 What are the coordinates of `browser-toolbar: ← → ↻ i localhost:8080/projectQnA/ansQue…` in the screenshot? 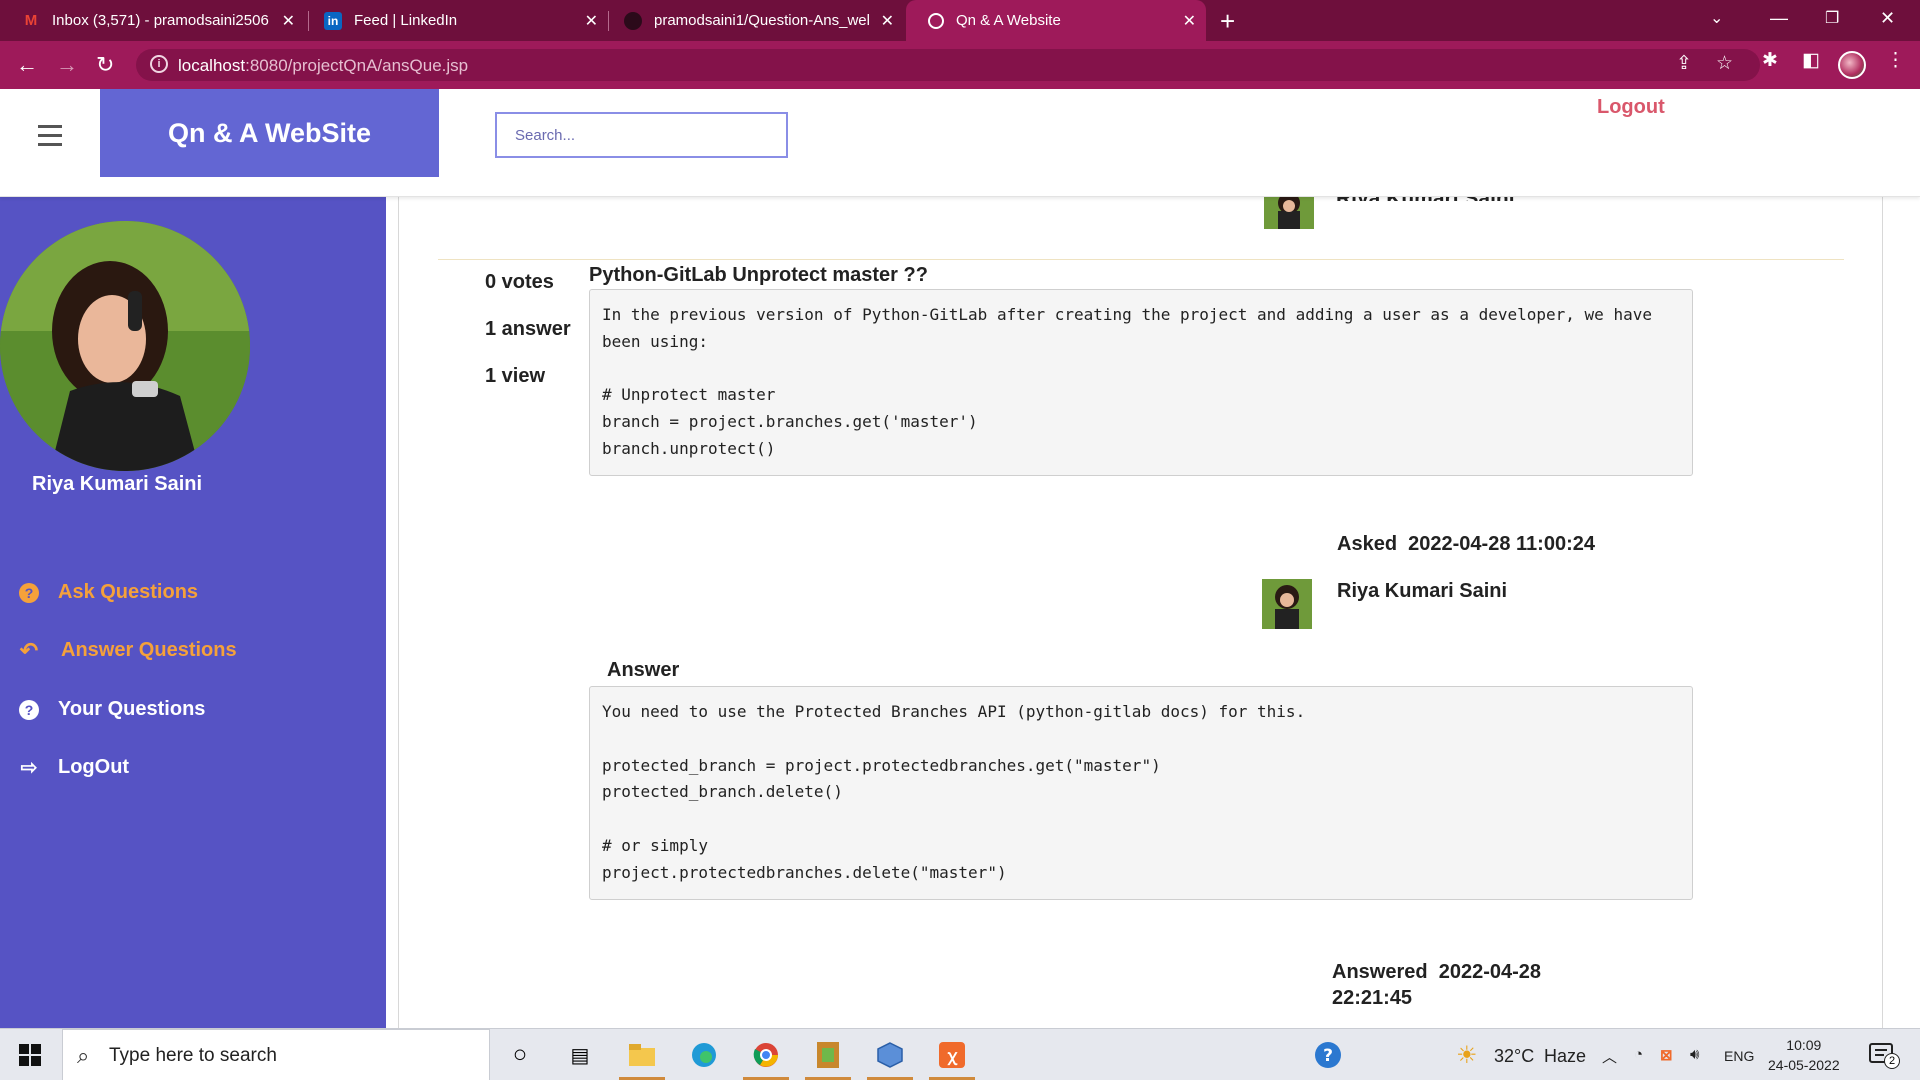 It's located at (960, 65).